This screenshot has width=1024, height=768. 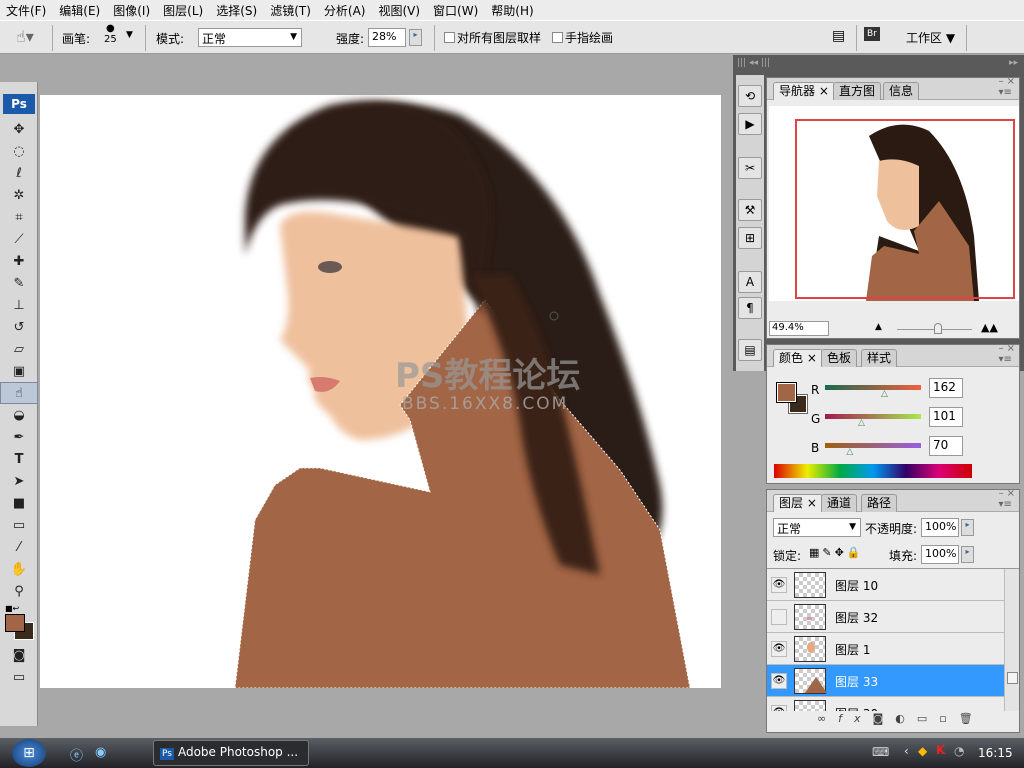 What do you see at coordinates (19, 173) in the screenshot?
I see `lasso-tool-icon: ℓ` at bounding box center [19, 173].